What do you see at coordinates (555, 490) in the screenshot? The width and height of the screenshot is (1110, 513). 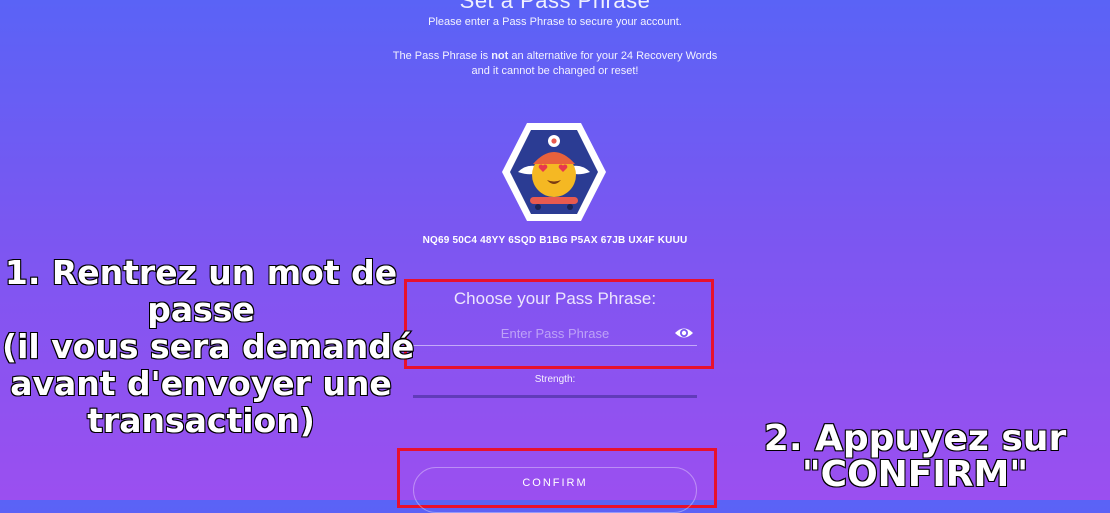 I see `confirm-button: CONFIRM` at bounding box center [555, 490].